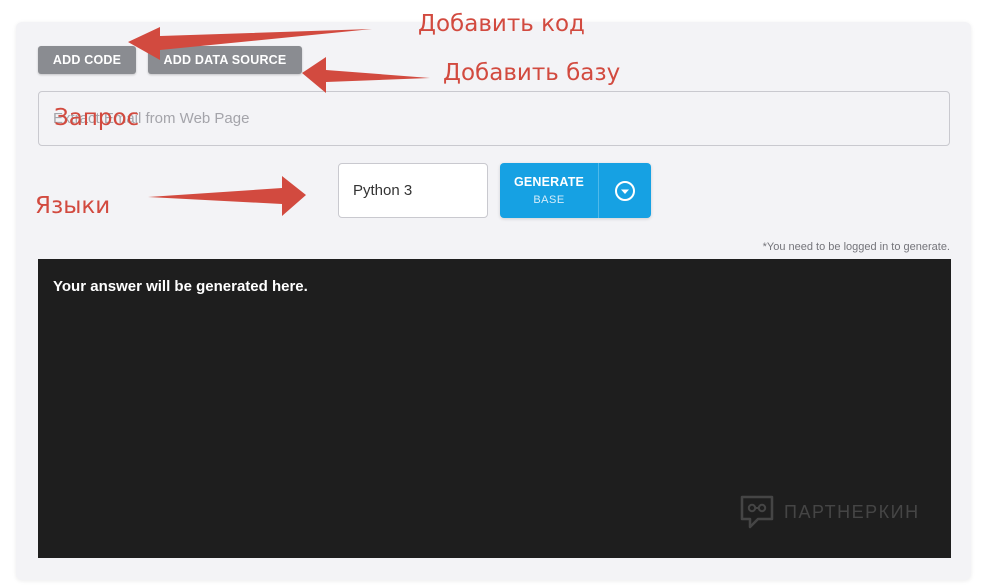  What do you see at coordinates (549, 182) in the screenshot?
I see `generate-label: GENERATE` at bounding box center [549, 182].